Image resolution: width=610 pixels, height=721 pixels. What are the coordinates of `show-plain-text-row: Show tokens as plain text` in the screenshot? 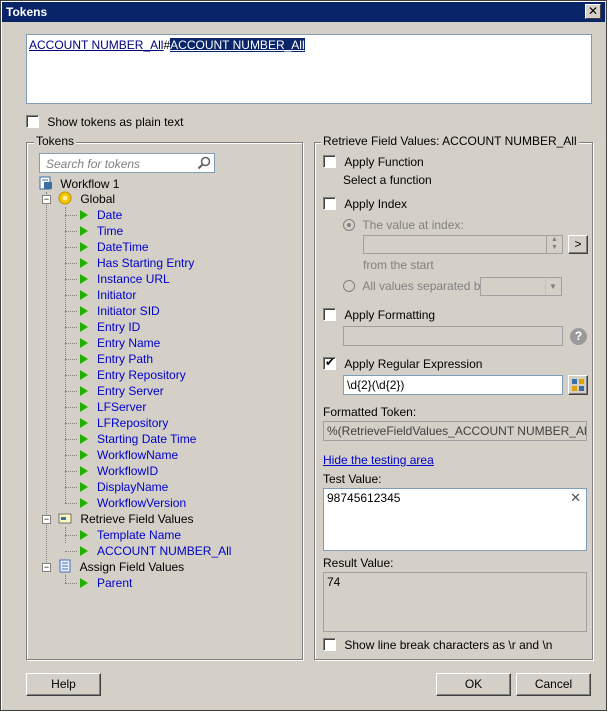 It's located at (104, 121).